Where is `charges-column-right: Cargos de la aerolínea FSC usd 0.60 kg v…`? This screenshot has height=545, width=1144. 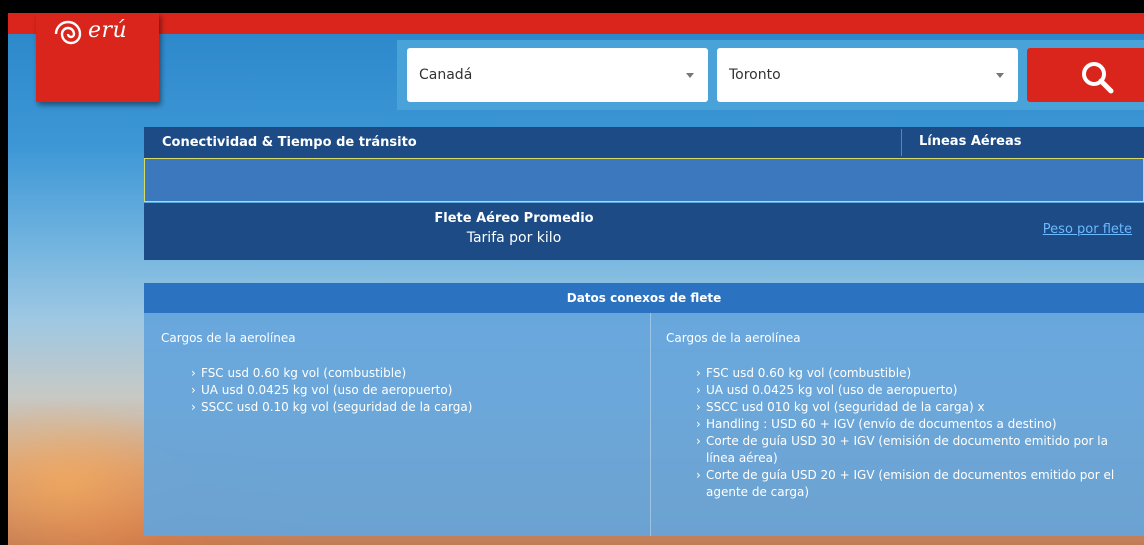
charges-column-right: Cargos de la aerolínea FSC usd 0.60 kg v… is located at coordinates (901, 416).